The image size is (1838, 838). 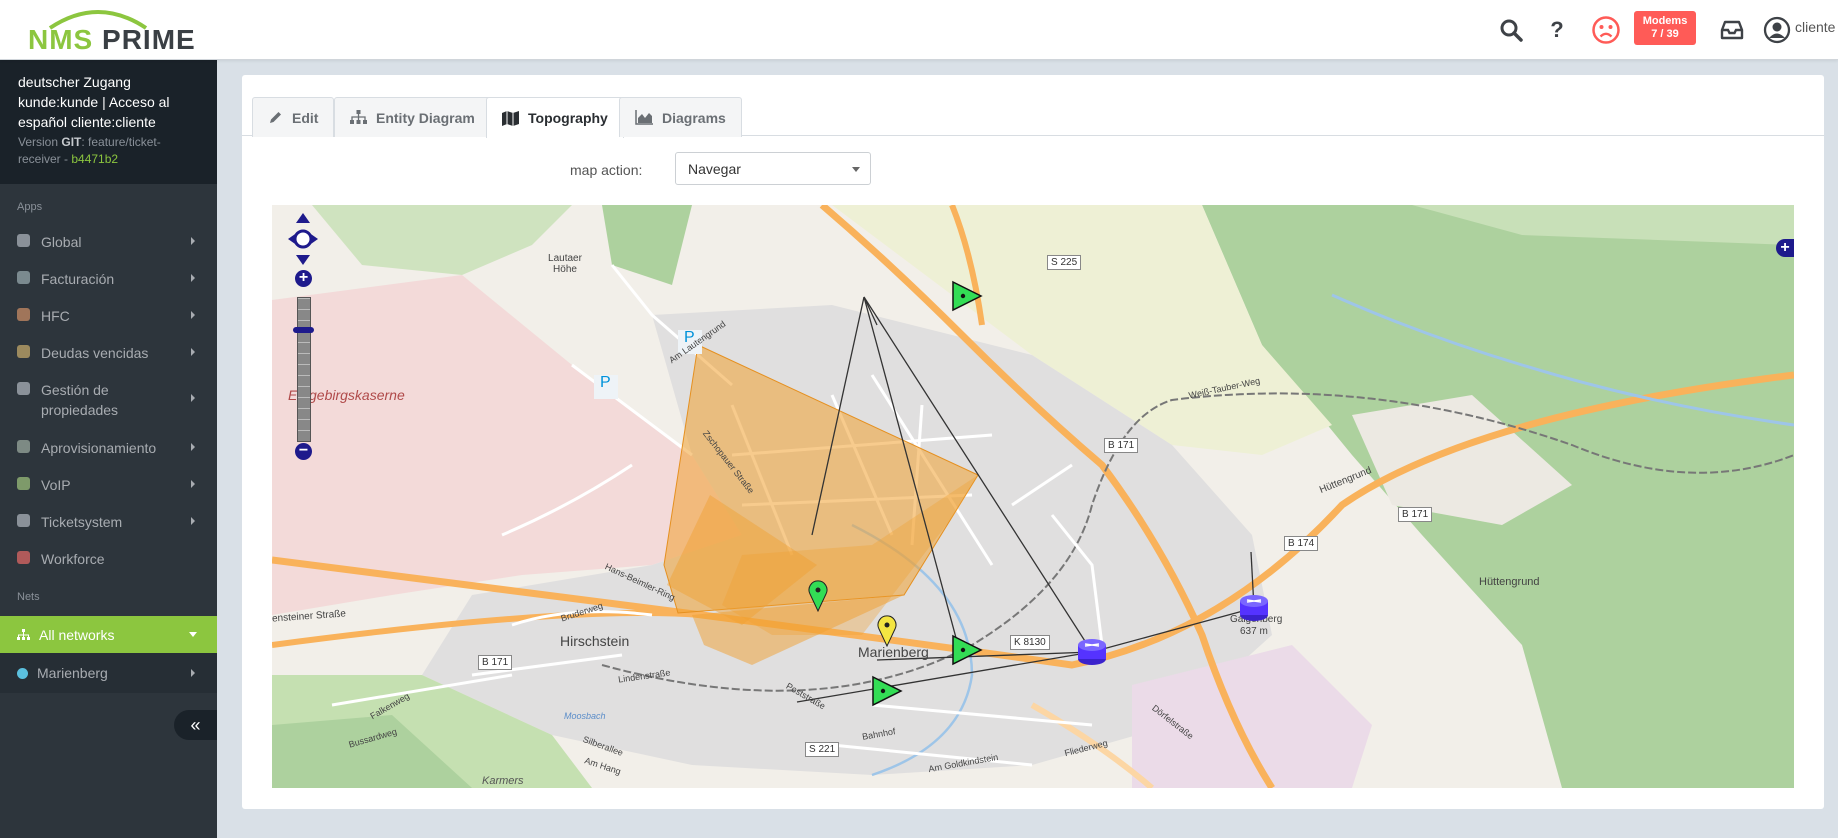 What do you see at coordinates (108, 240) in the screenshot?
I see `sidebar-item-global: Global` at bounding box center [108, 240].